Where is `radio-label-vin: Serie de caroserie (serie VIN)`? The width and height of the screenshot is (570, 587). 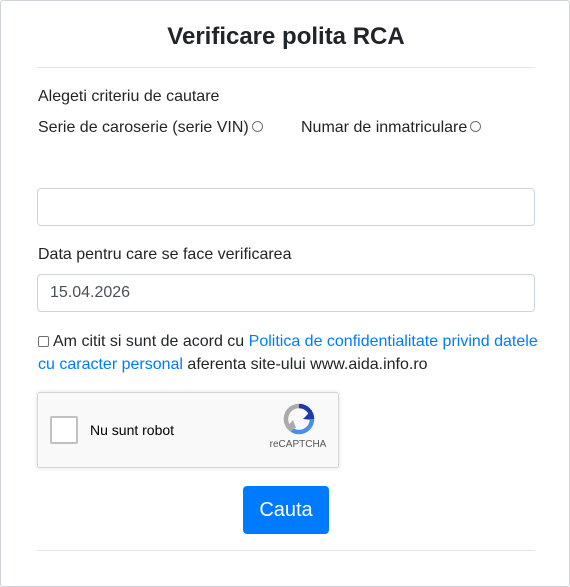
radio-label-vin: Serie de caroserie (serie VIN) is located at coordinates (143, 127).